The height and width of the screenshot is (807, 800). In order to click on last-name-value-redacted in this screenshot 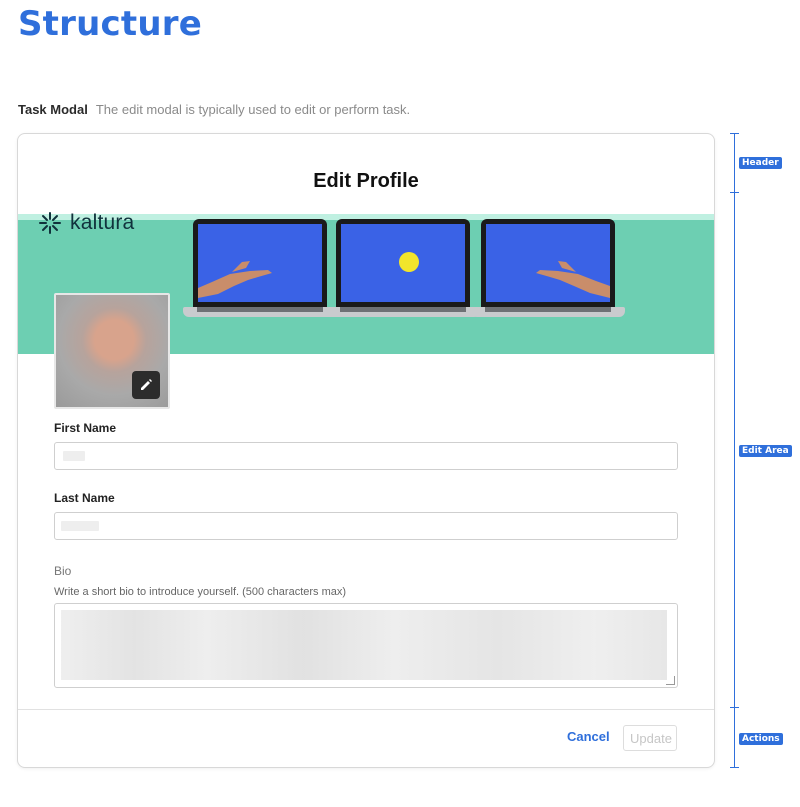, I will do `click(80, 526)`.